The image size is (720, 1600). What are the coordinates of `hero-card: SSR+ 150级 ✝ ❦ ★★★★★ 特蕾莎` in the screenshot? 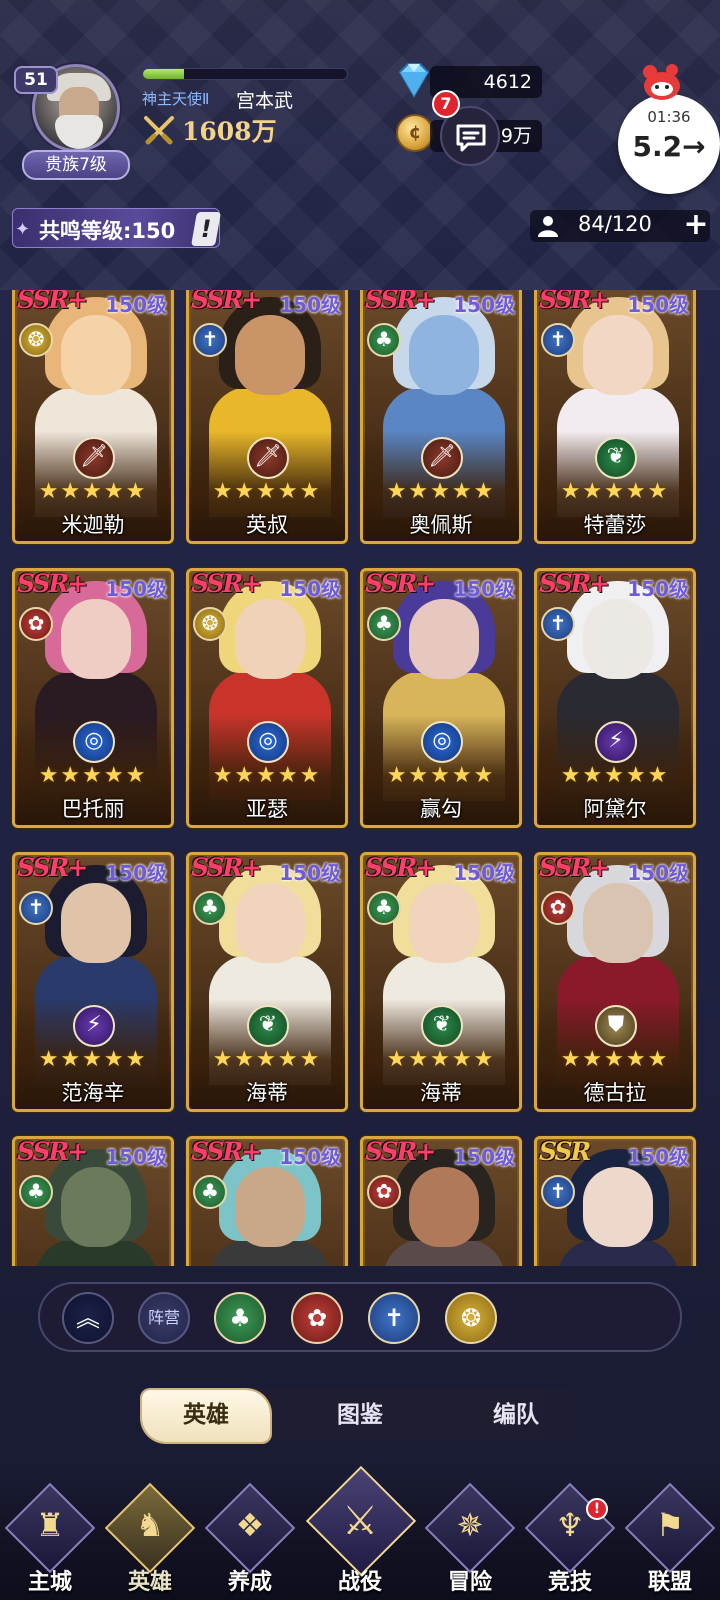 It's located at (615, 417).